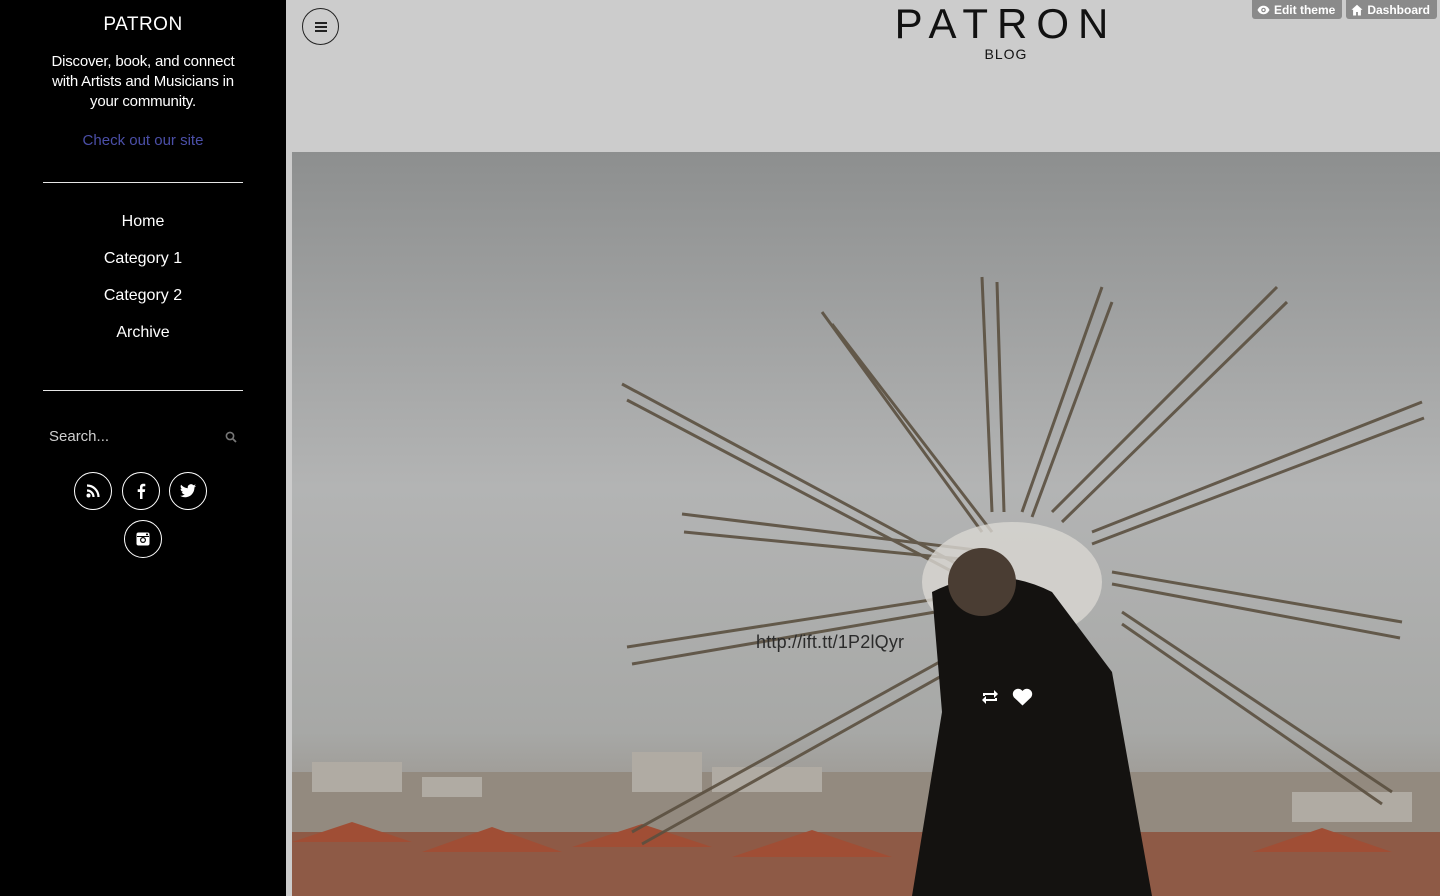  I want to click on instagram-icon, so click(143, 539).